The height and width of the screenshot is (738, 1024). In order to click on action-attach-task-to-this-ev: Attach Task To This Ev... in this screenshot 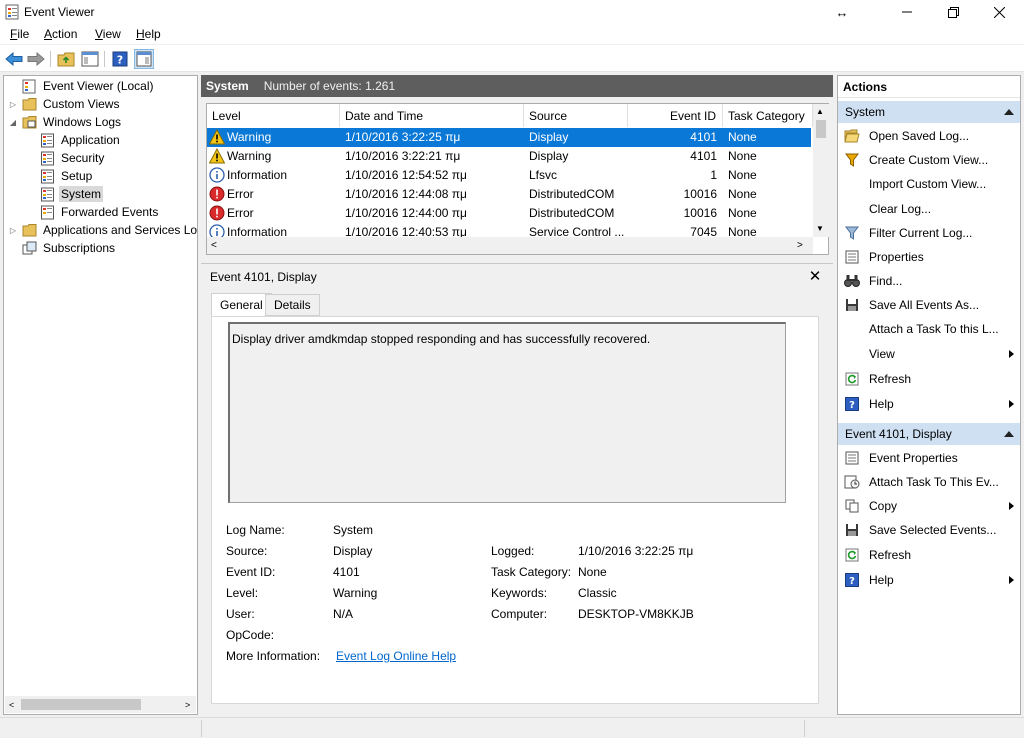, I will do `click(929, 482)`.